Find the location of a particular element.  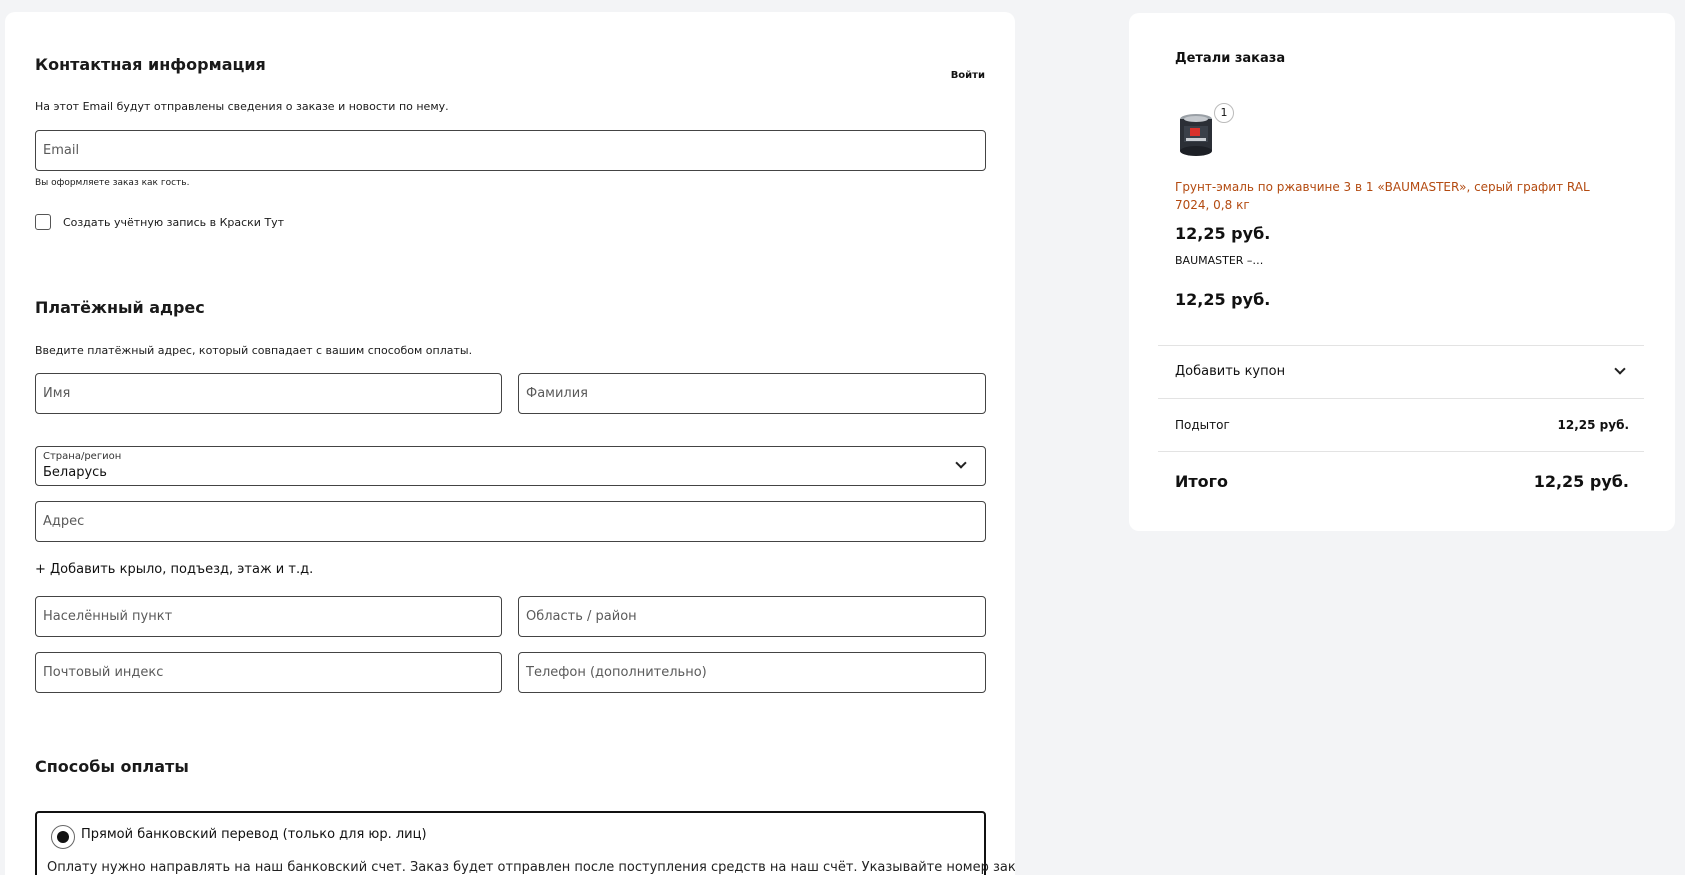

last-name-field: Фамилия is located at coordinates (752, 393).